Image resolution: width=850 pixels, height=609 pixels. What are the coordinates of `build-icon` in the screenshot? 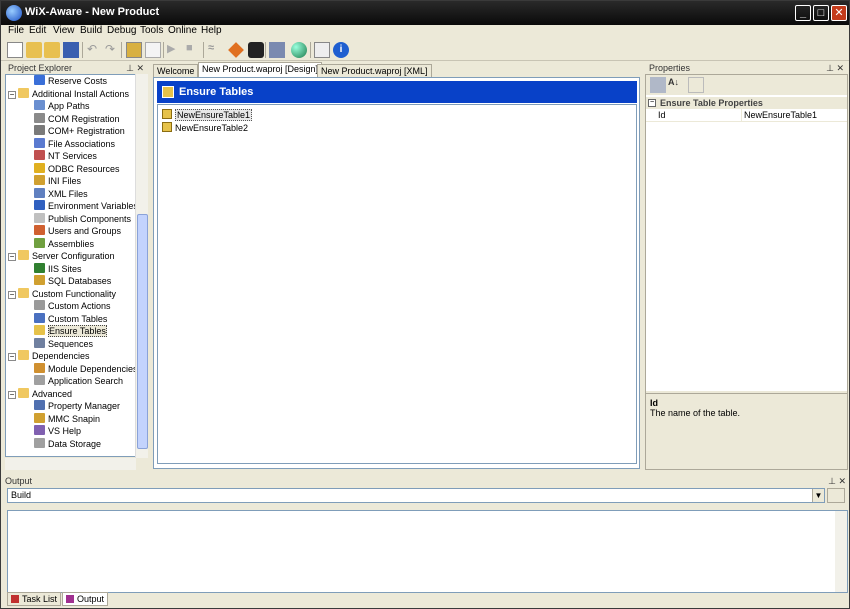 It's located at (134, 50).